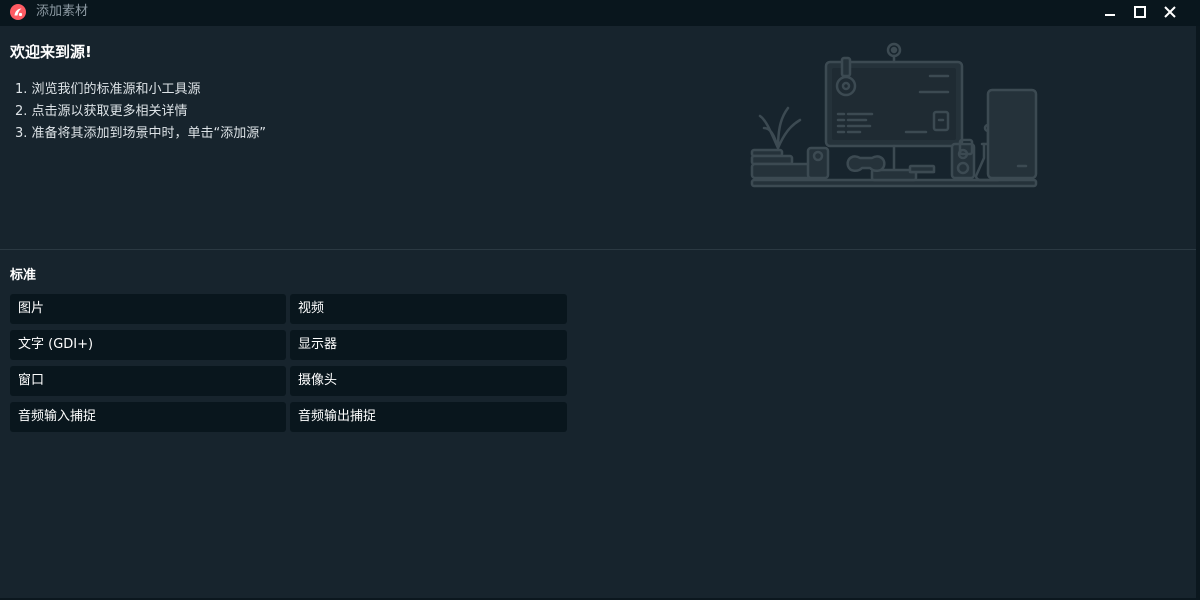 The height and width of the screenshot is (600, 1200). I want to click on maximize-button, so click(1140, 12).